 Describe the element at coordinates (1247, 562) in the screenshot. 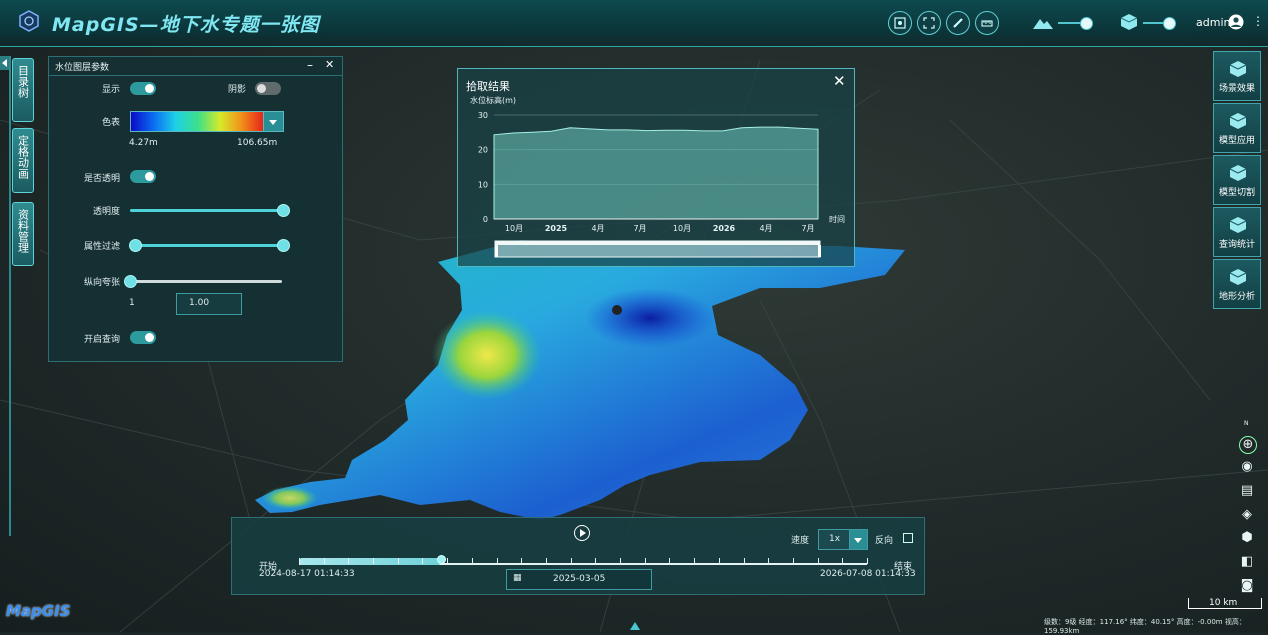

I see `split-view-icon: ◧` at that location.